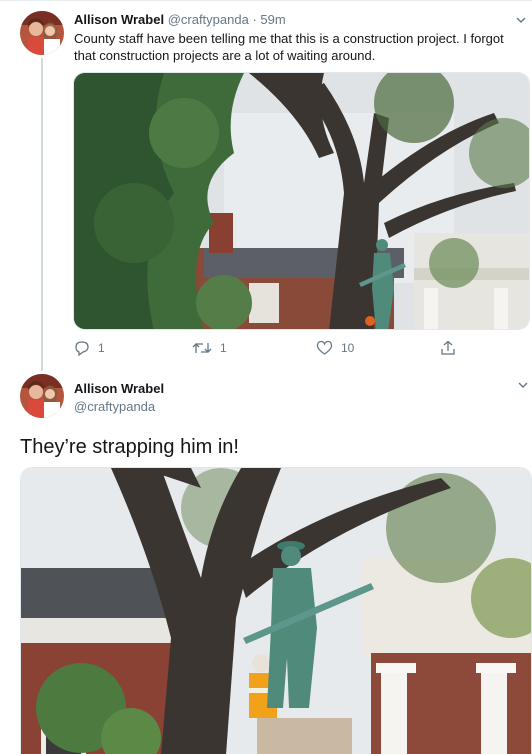  I want to click on tweet-header: Allison Wrabel @craftypanda · 59m, so click(180, 19).